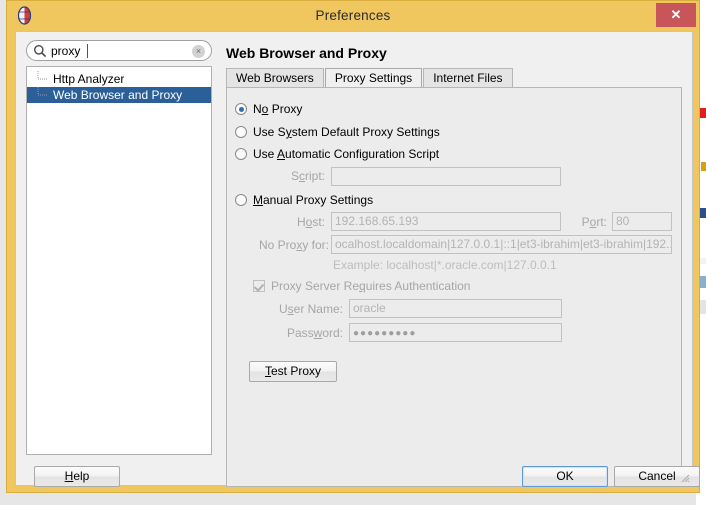 This screenshot has width=706, height=505. What do you see at coordinates (306, 53) in the screenshot?
I see `page-title: Web Browser and Proxy` at bounding box center [306, 53].